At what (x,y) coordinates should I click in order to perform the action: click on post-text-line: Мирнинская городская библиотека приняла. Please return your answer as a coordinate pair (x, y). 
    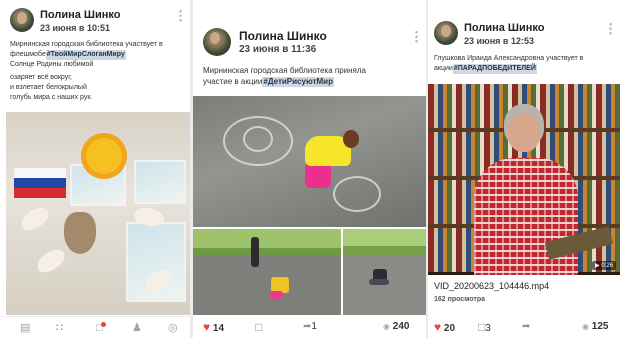
    Looking at the image, I should click on (284, 70).